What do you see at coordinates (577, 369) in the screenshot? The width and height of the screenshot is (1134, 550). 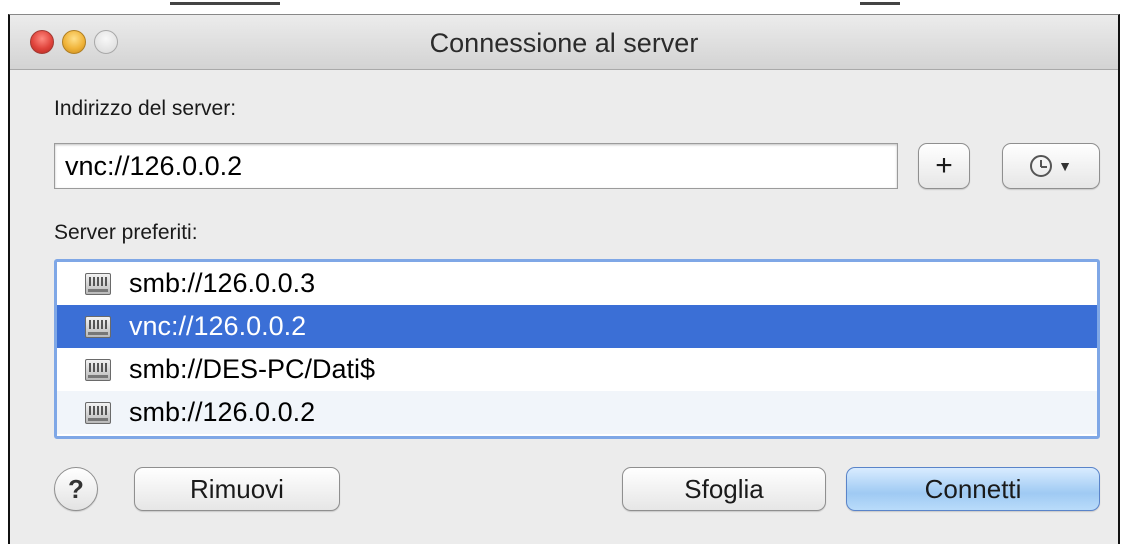 I see `list-item: smb://DES-PC/Dati$` at bounding box center [577, 369].